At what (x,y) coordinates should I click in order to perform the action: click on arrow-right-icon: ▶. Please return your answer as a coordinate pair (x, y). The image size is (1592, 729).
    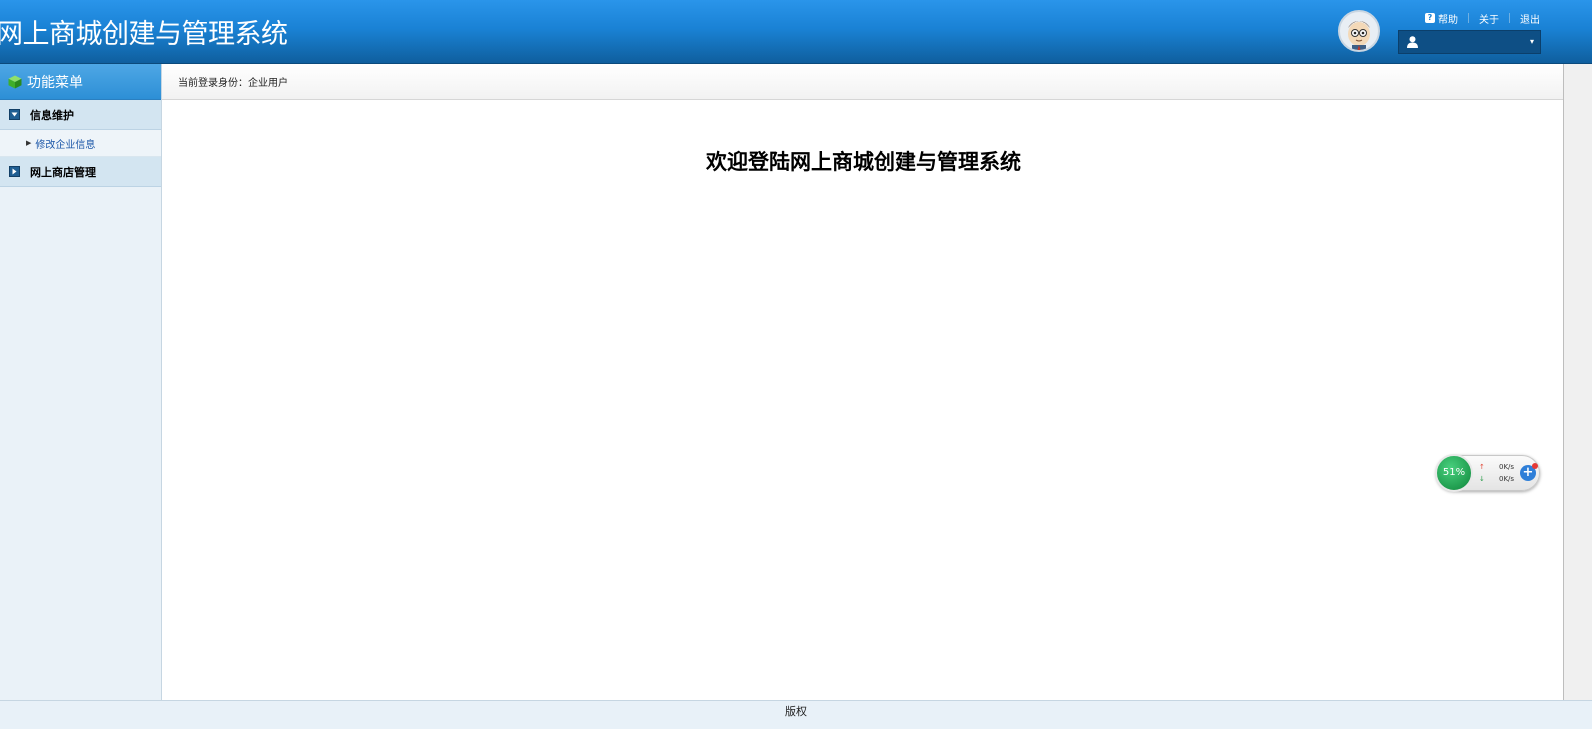
    Looking at the image, I should click on (29, 143).